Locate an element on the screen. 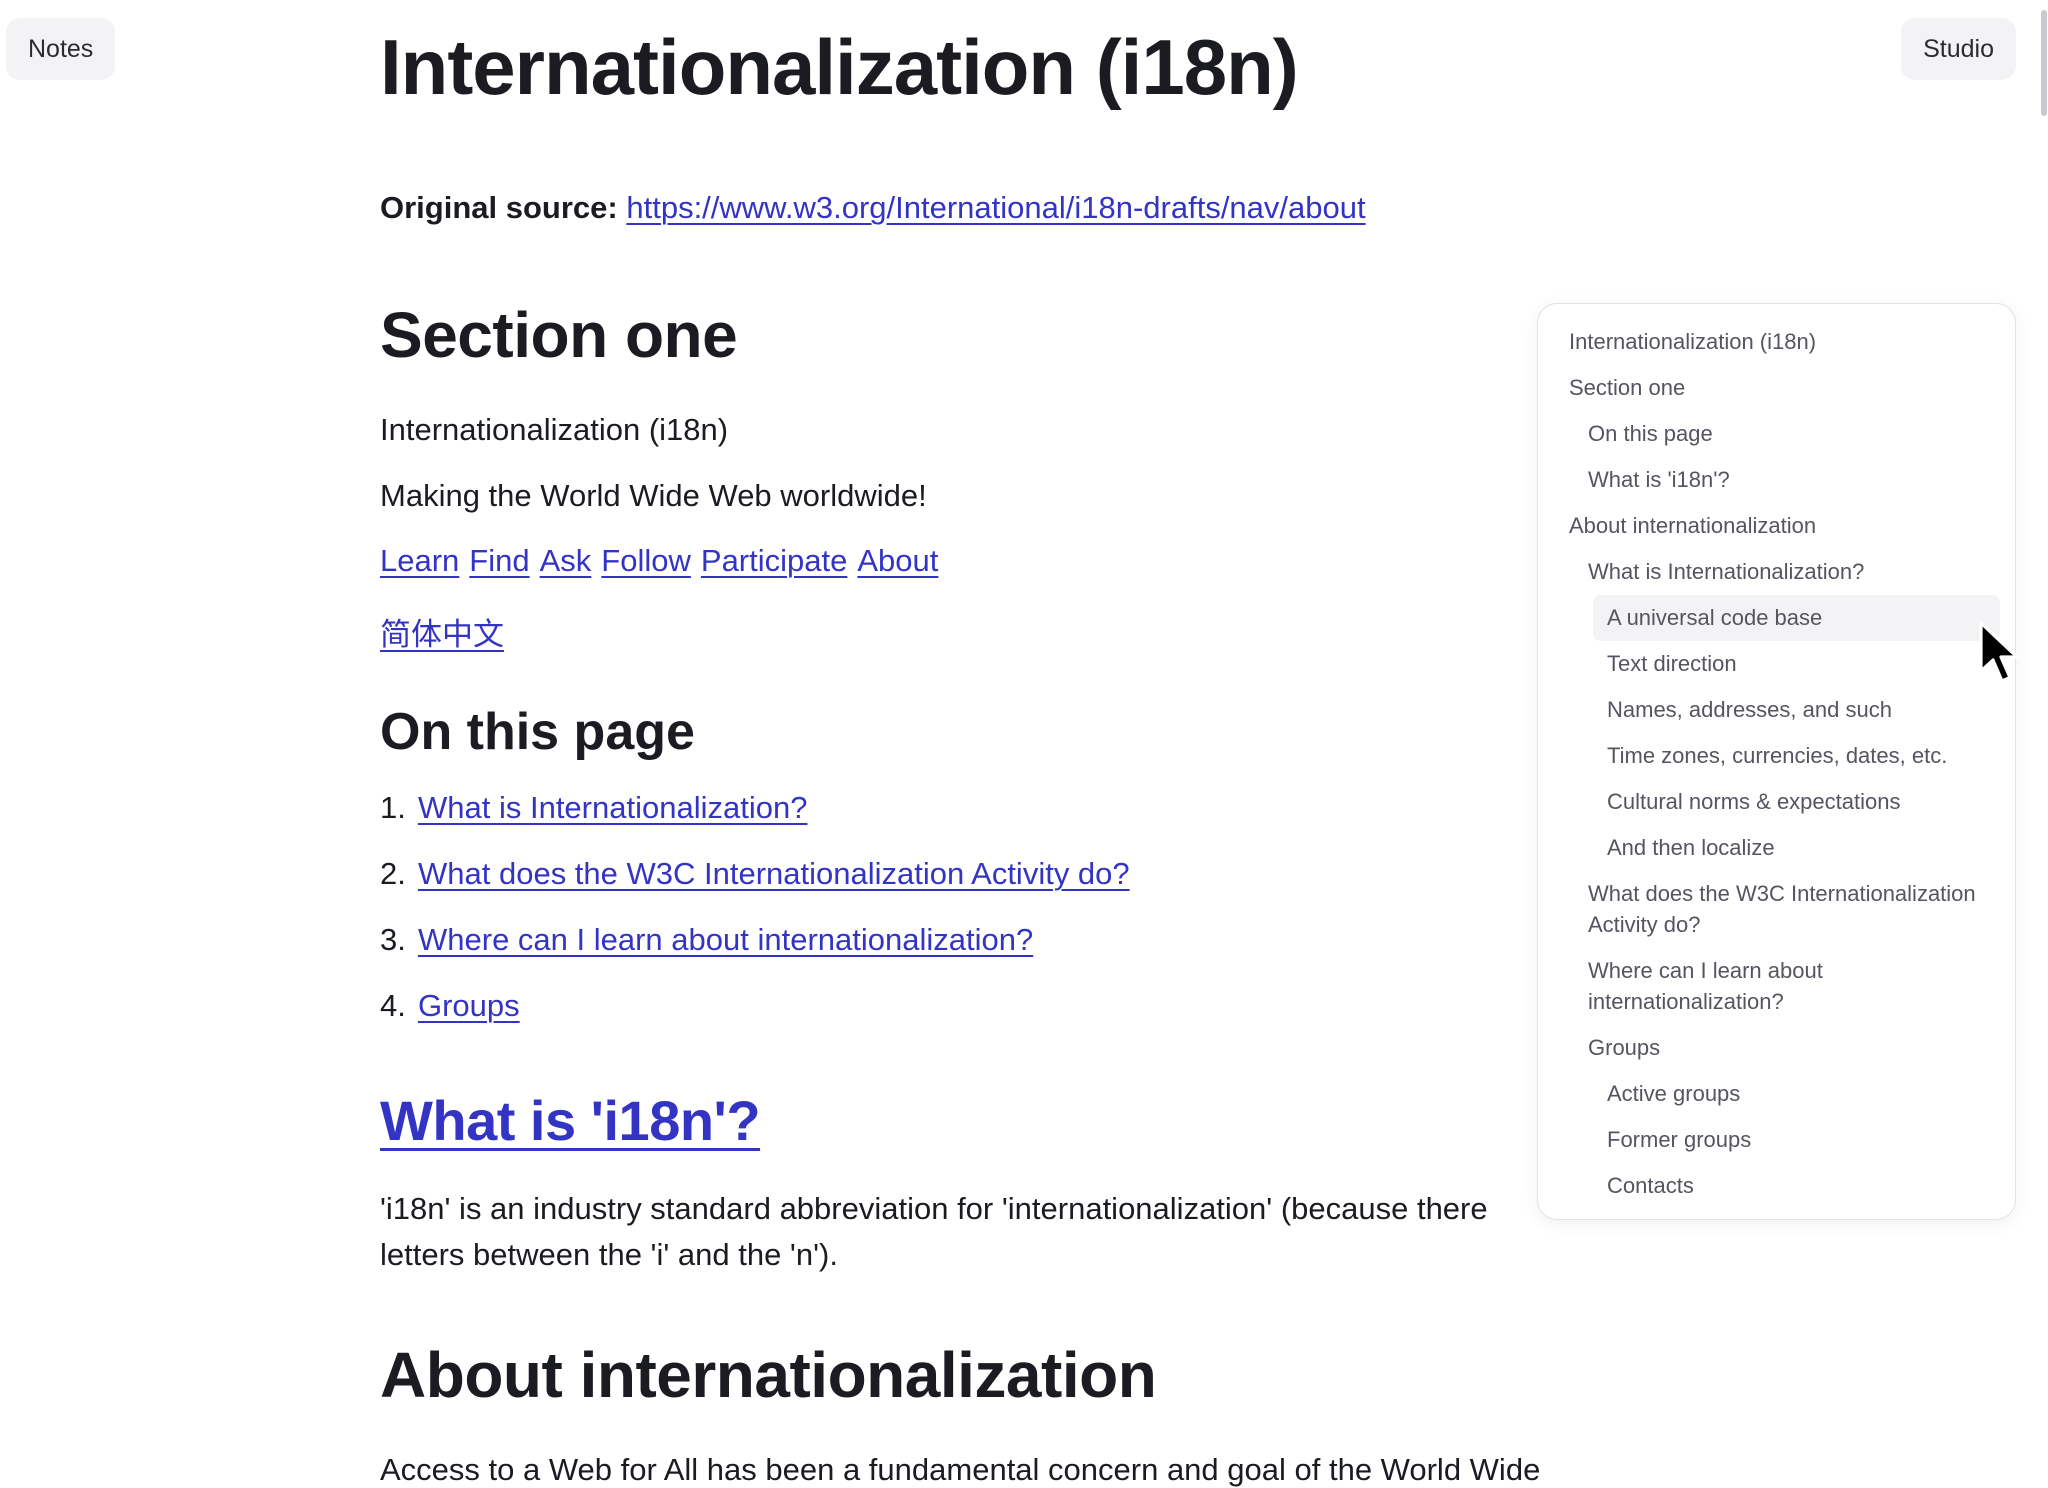 The height and width of the screenshot is (1488, 2048). outline-item: On this page is located at coordinates (1776, 434).